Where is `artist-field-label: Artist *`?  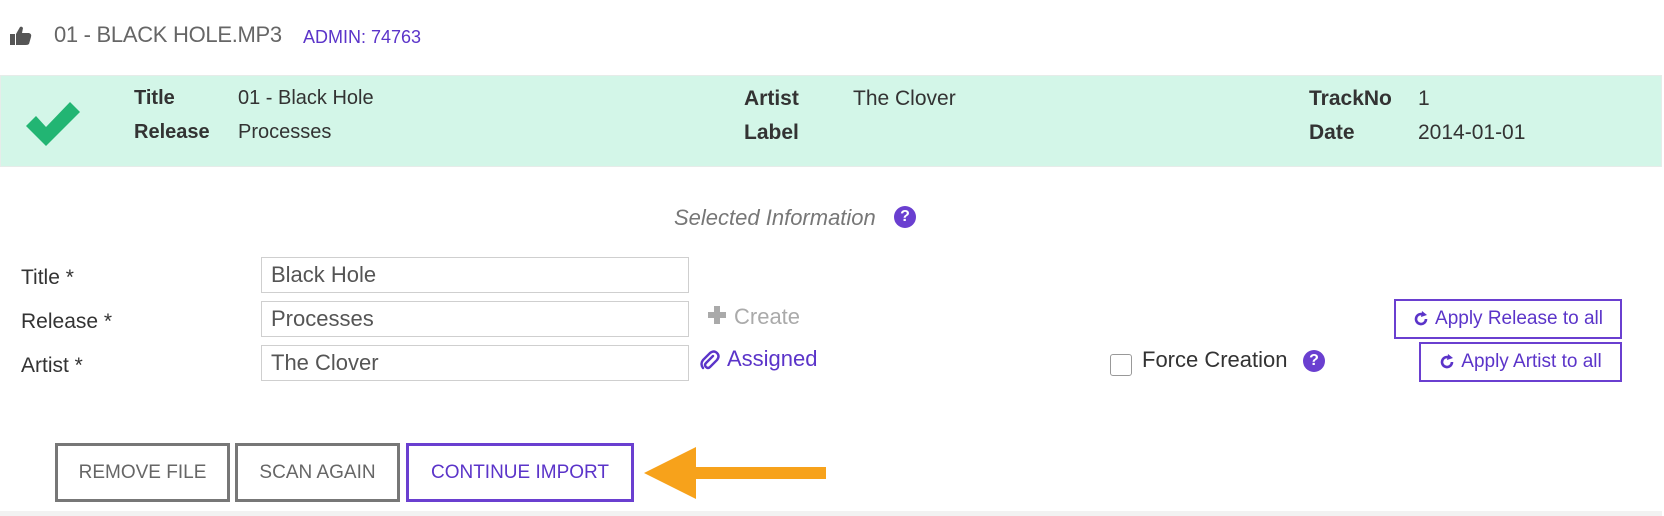
artist-field-label: Artist * is located at coordinates (52, 365).